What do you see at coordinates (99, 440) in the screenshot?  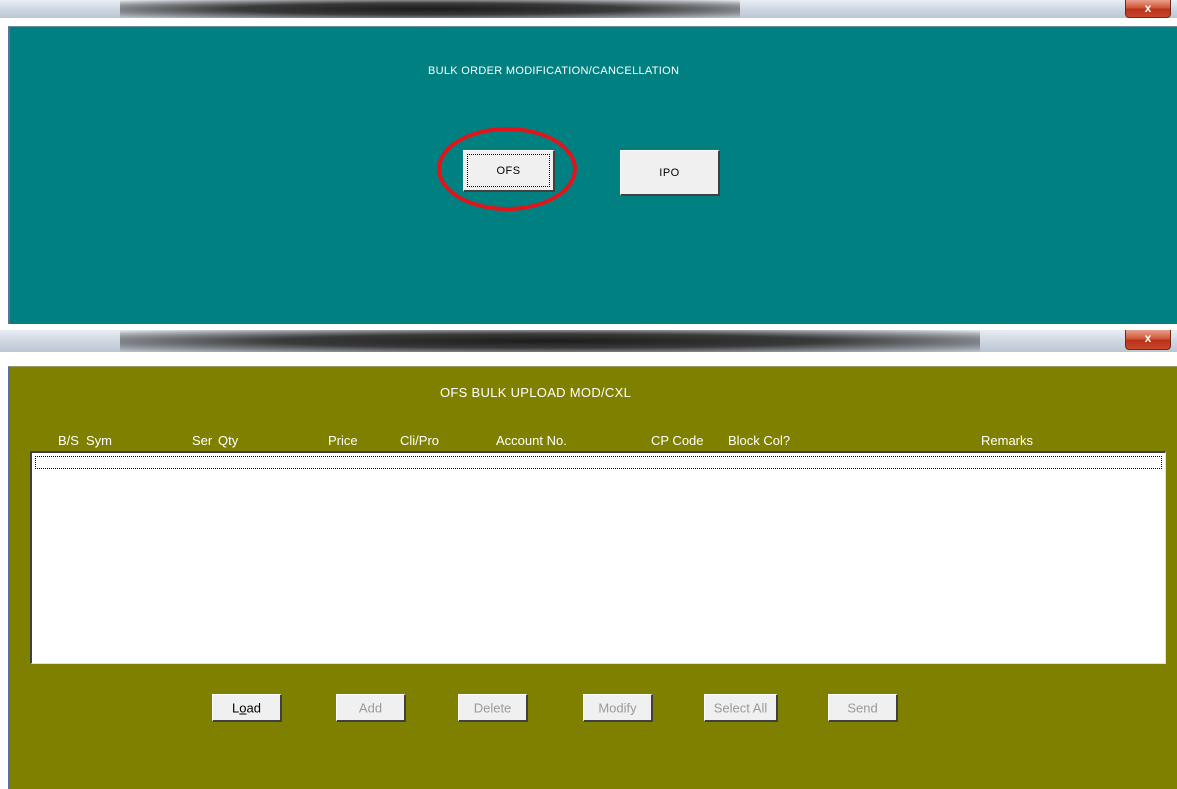 I see `col-header-sym: Sym` at bounding box center [99, 440].